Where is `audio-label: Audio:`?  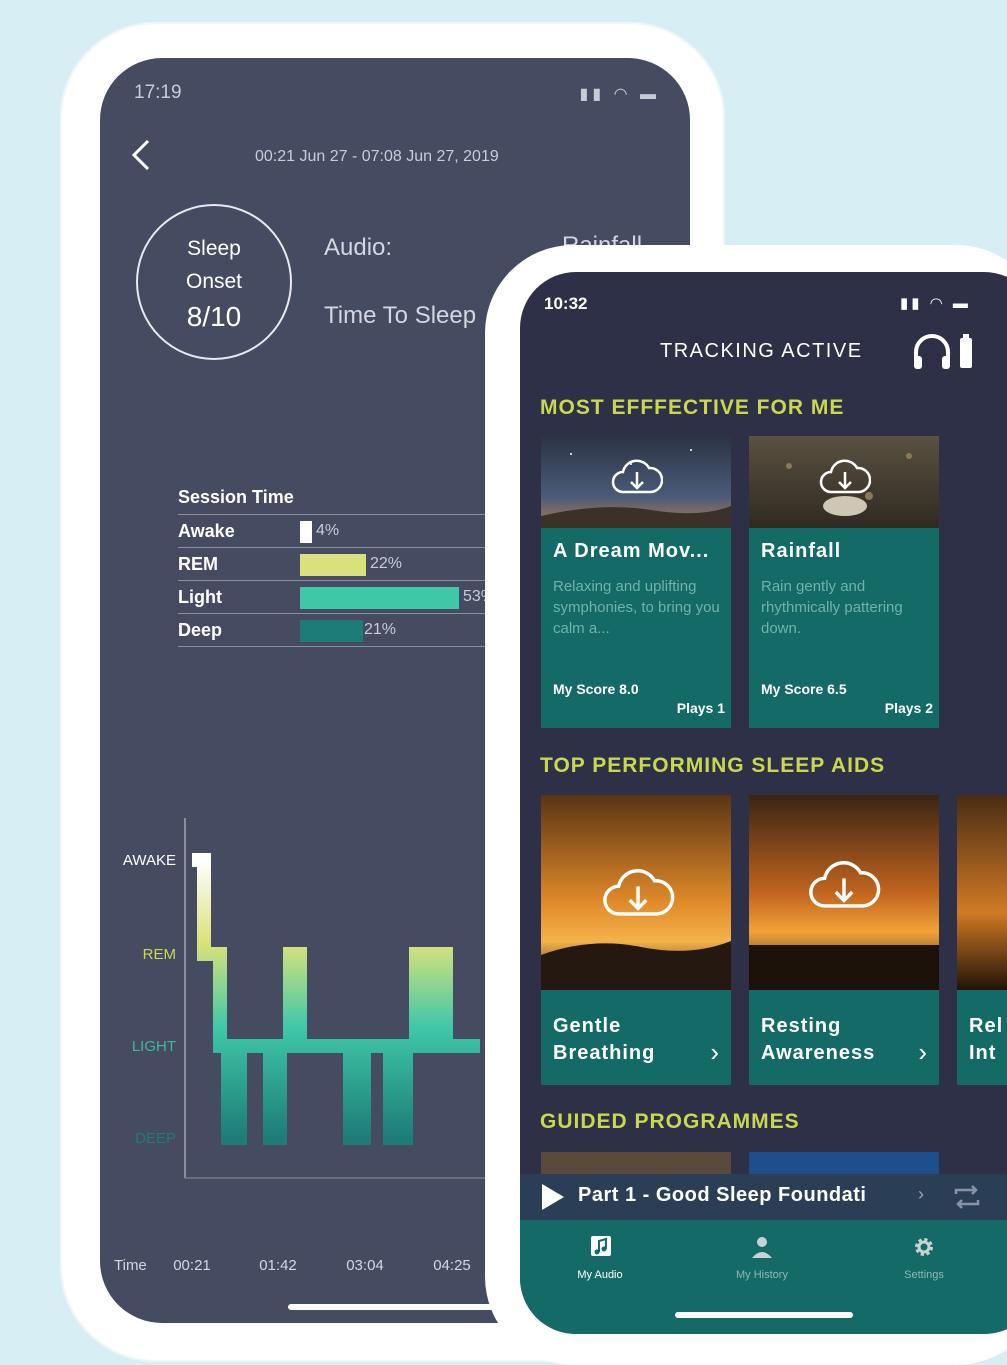 audio-label: Audio: is located at coordinates (358, 247).